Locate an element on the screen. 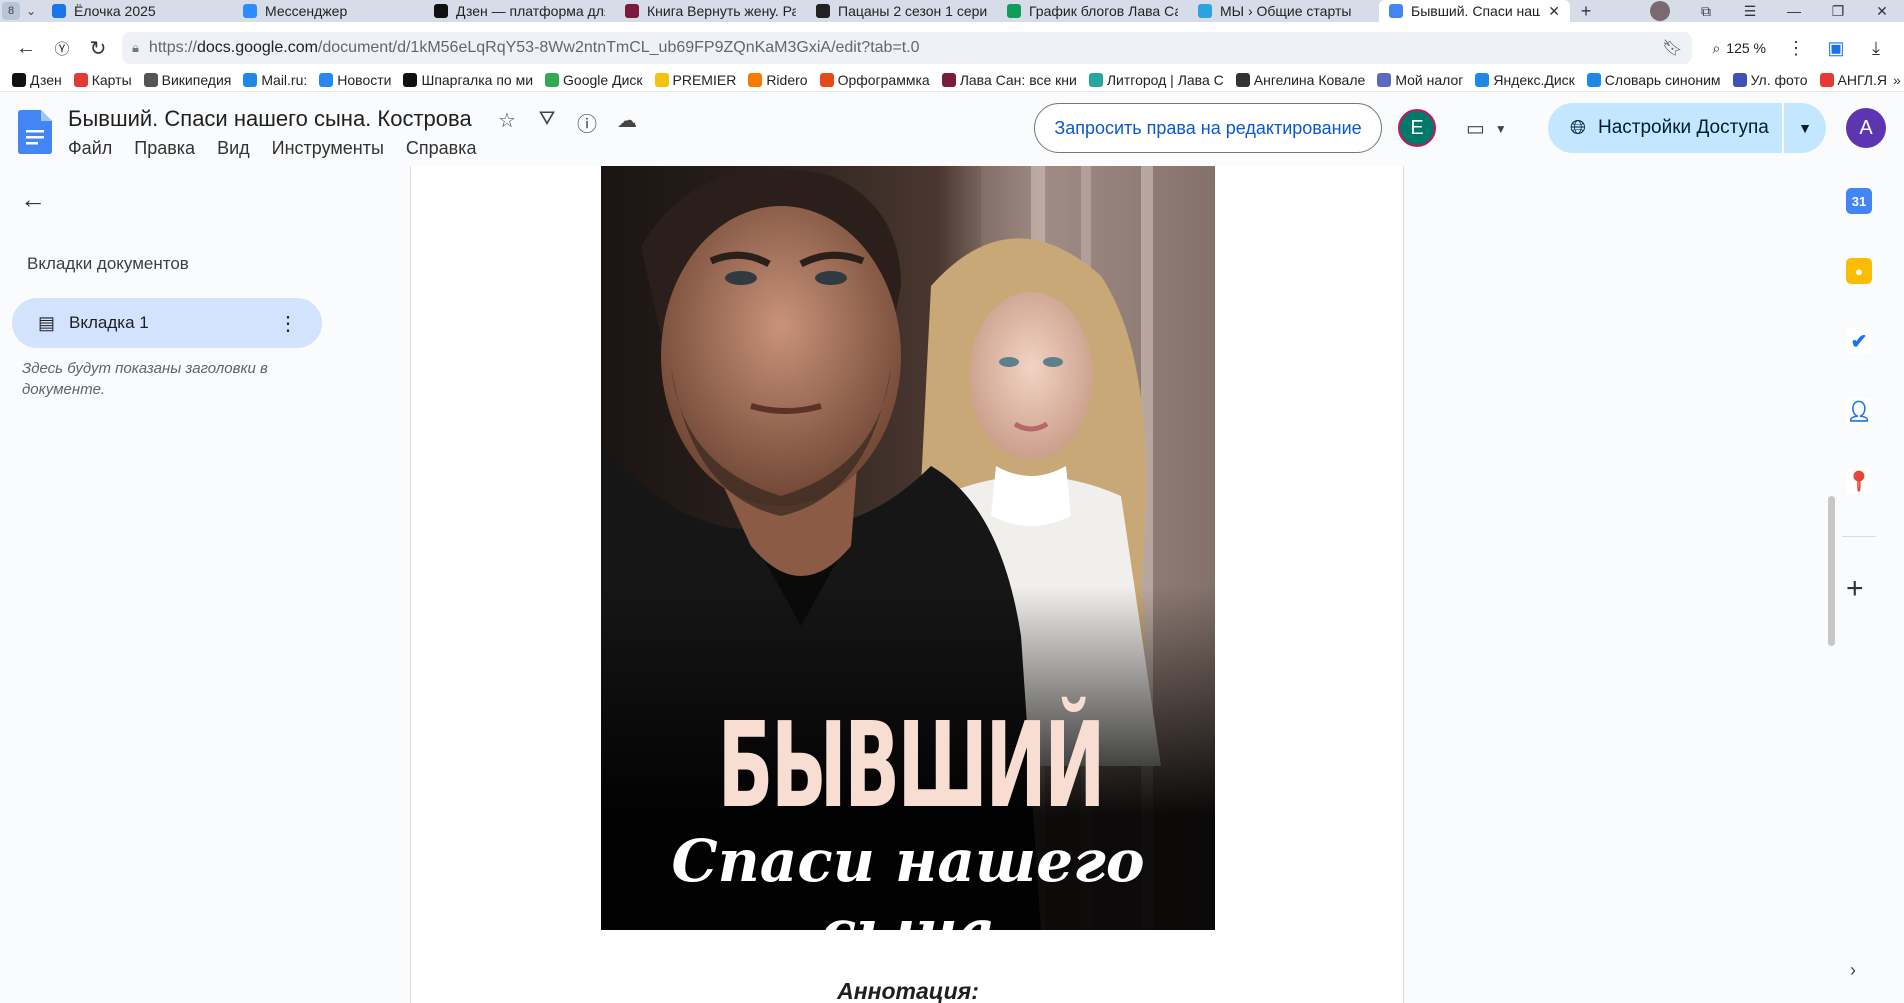  reload-icon: ↻ is located at coordinates (98, 48).